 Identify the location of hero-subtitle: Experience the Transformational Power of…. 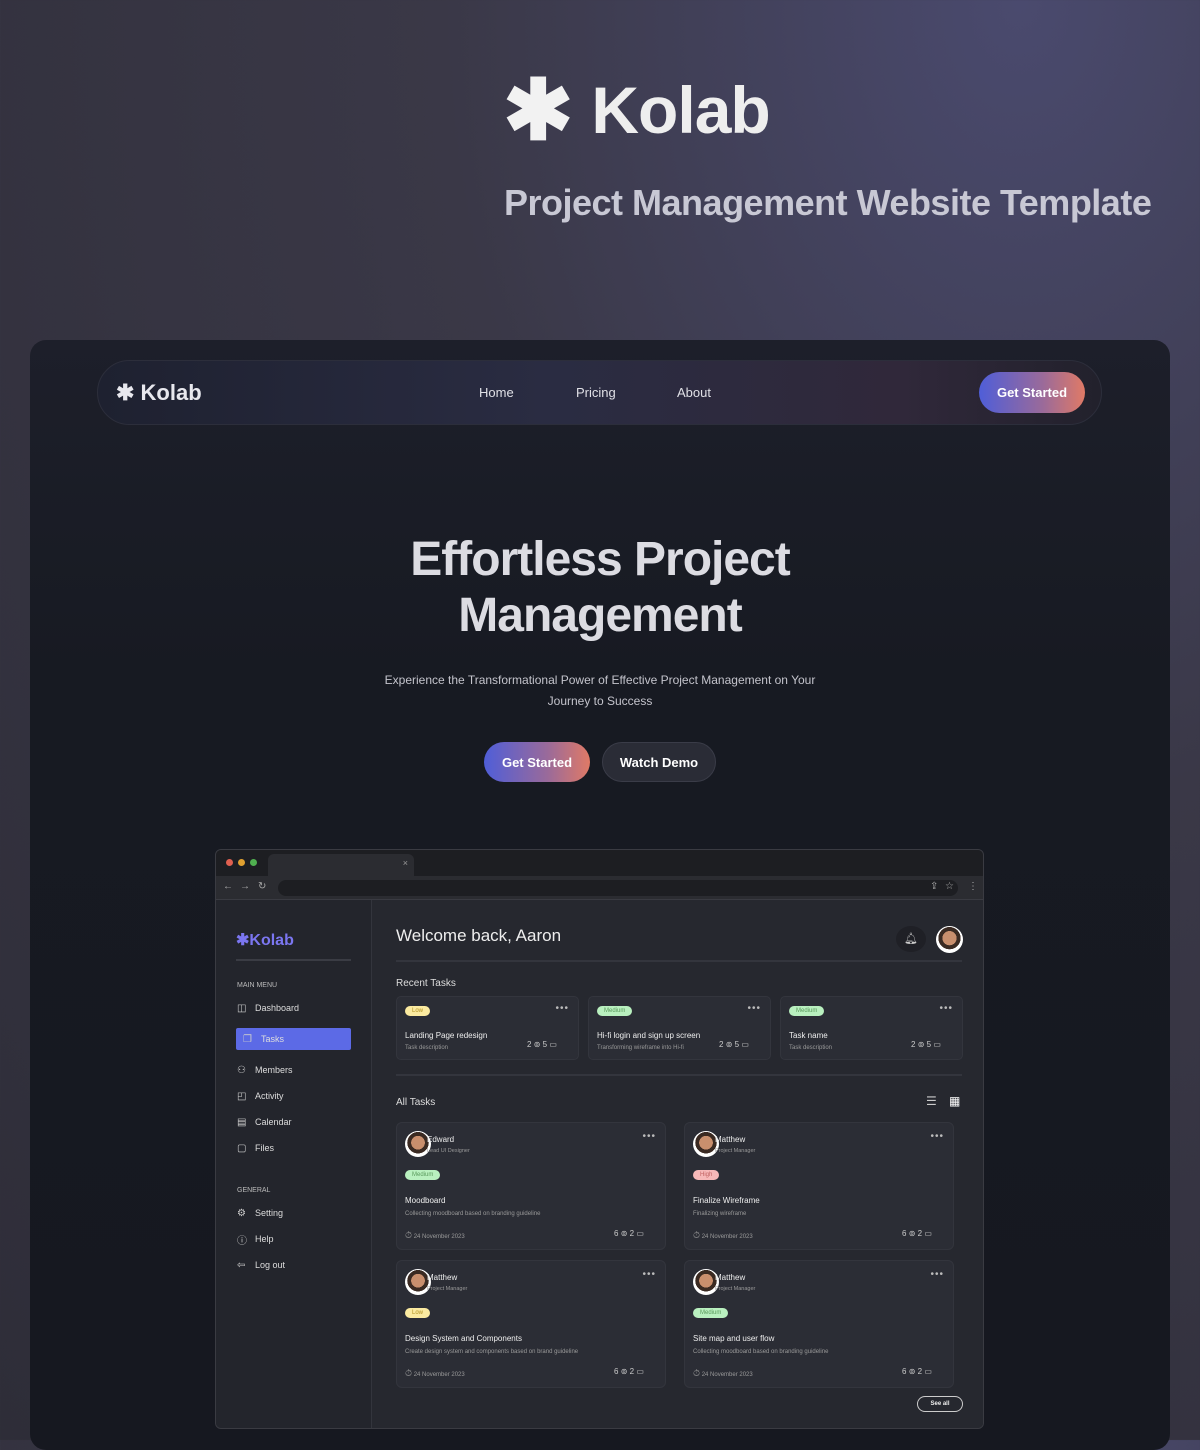
(600, 690).